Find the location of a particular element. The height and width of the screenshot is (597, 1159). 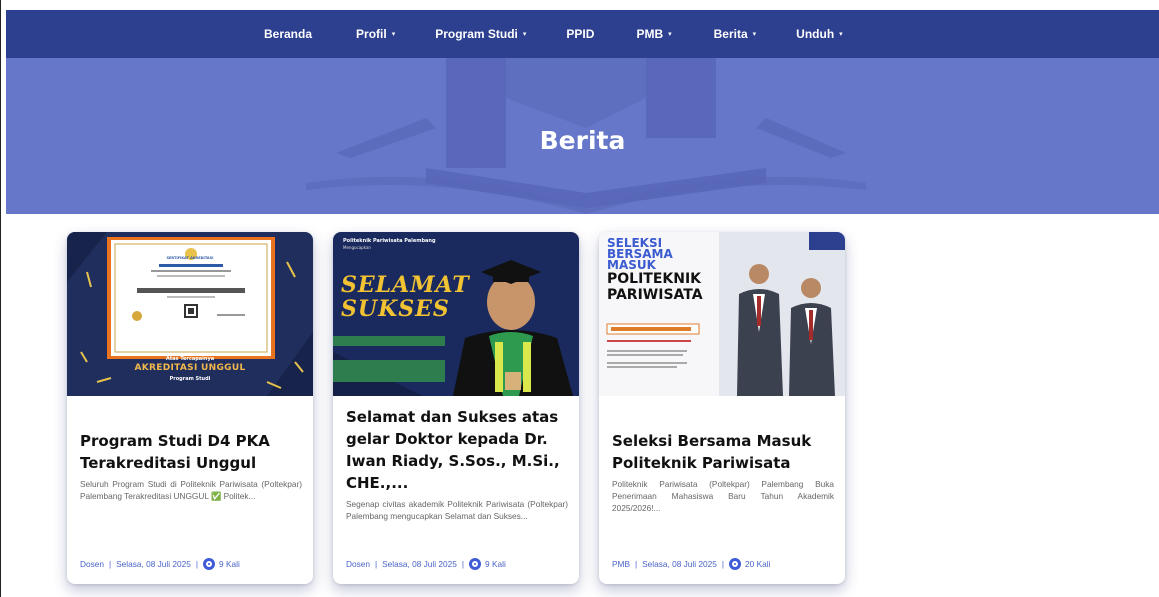

nav-label: Berita is located at coordinates (730, 34).